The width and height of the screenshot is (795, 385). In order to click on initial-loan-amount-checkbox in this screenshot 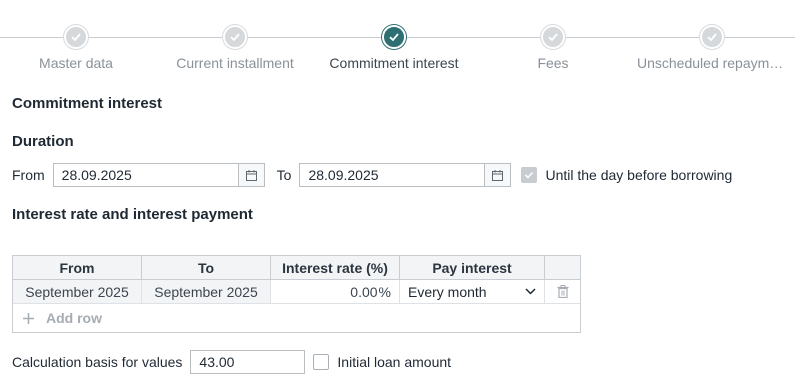, I will do `click(321, 362)`.